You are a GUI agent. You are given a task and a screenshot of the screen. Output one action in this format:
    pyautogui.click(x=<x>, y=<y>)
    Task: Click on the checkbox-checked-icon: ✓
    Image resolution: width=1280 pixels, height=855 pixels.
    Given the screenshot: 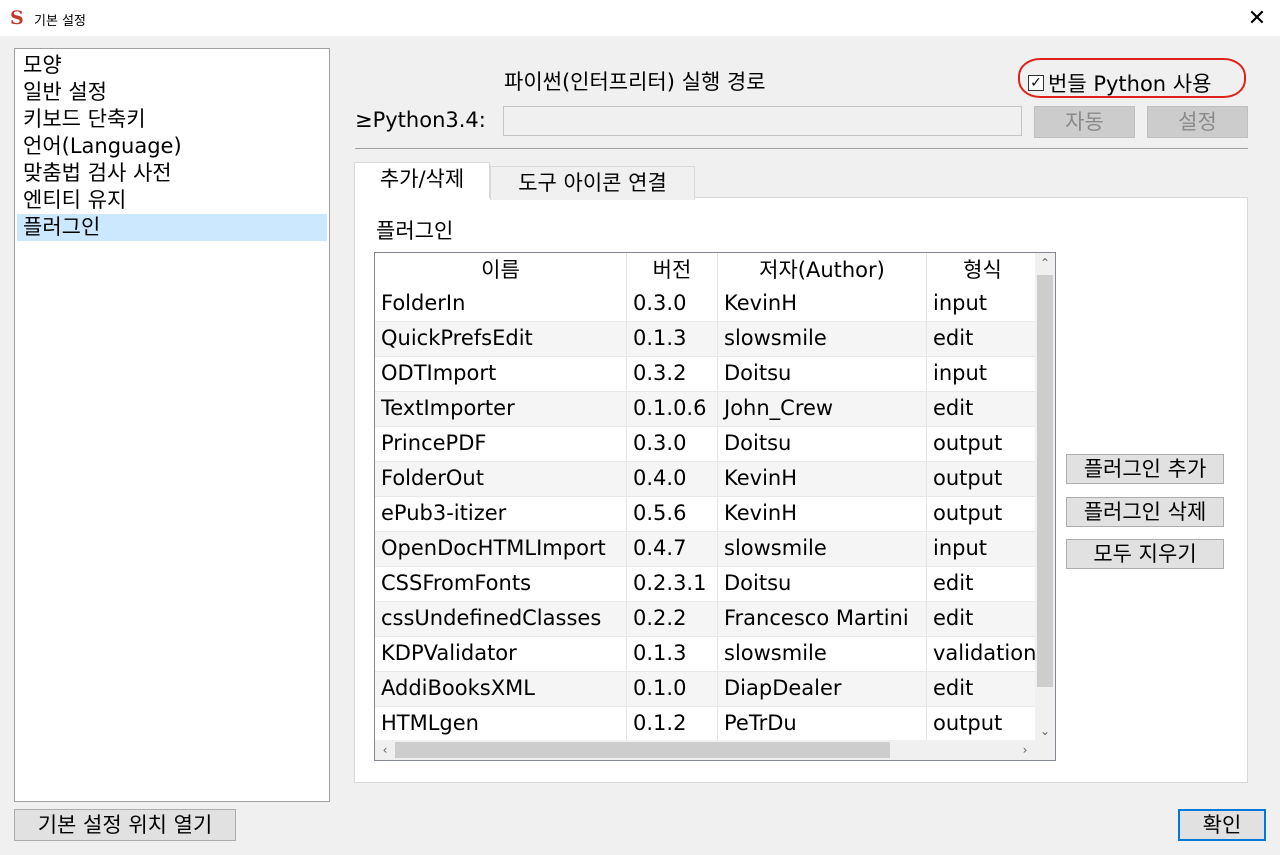 What is the action you would take?
    pyautogui.click(x=1036, y=83)
    